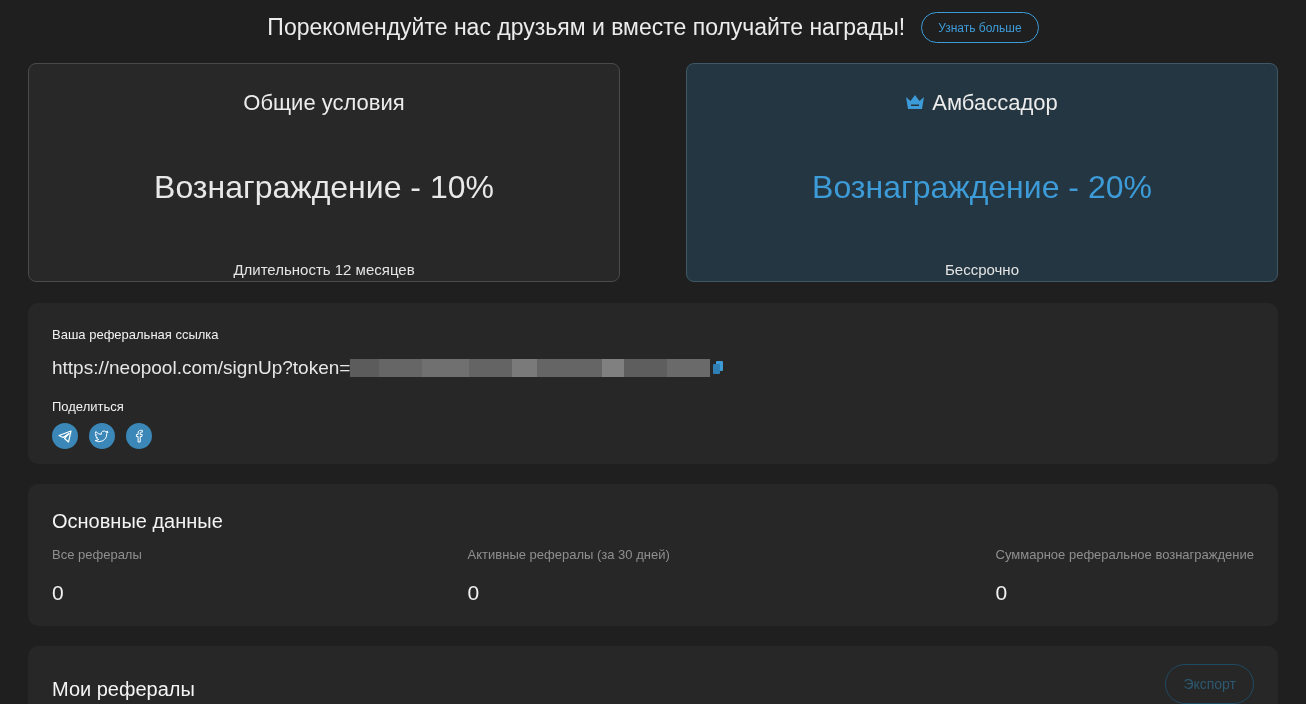  What do you see at coordinates (718, 368) in the screenshot?
I see `copy-icon` at bounding box center [718, 368].